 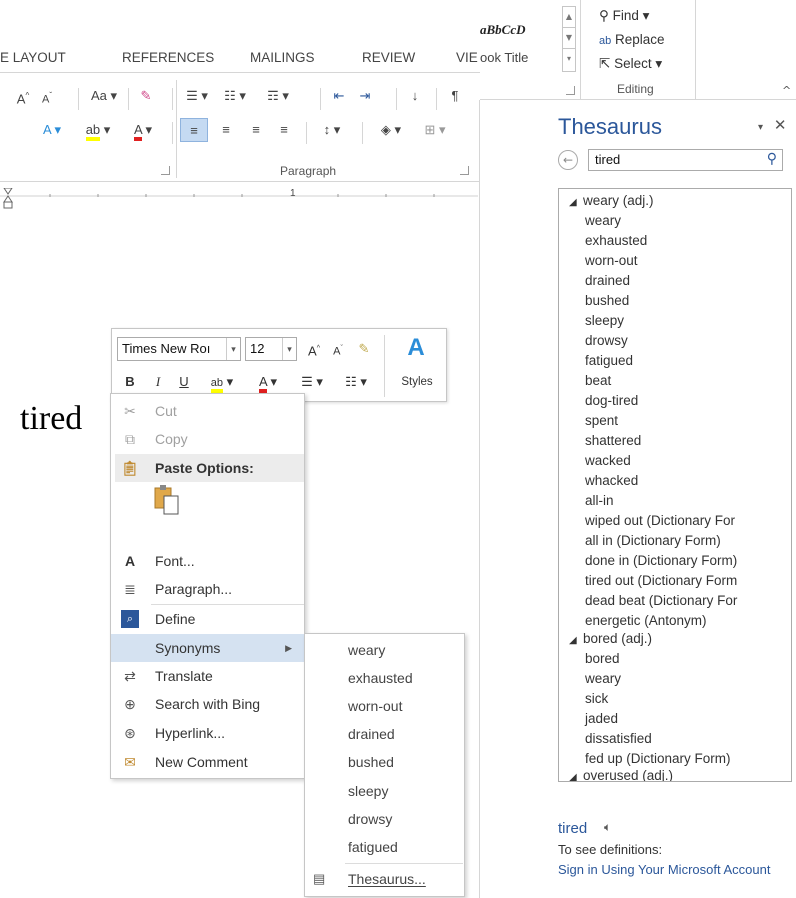 What do you see at coordinates (271, 349) in the screenshot?
I see `font-size-combo: 12 ▾` at bounding box center [271, 349].